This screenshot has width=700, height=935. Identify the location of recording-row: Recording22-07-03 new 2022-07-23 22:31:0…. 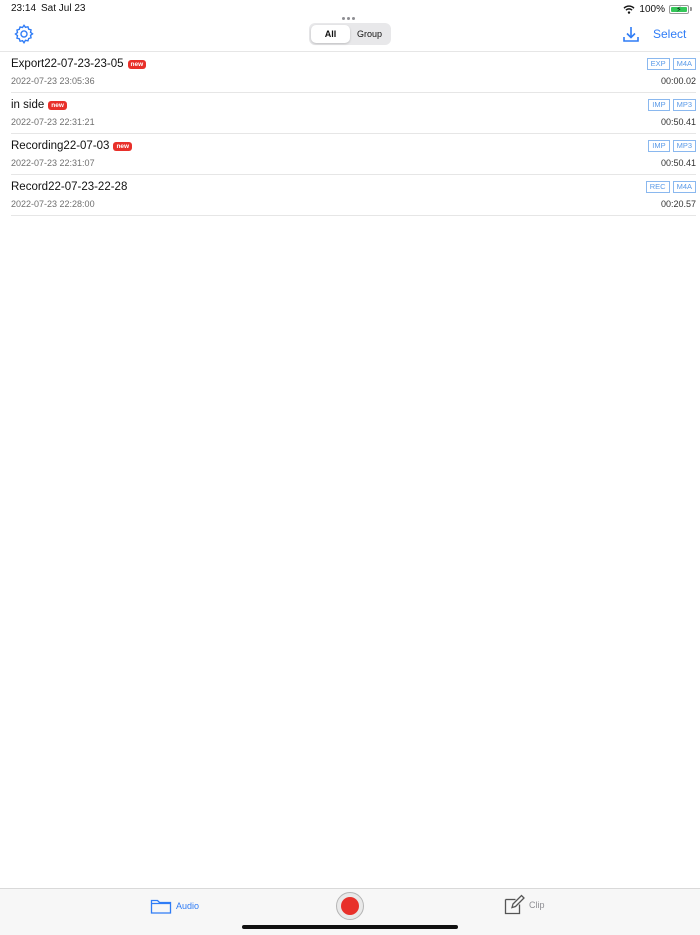
(353, 154).